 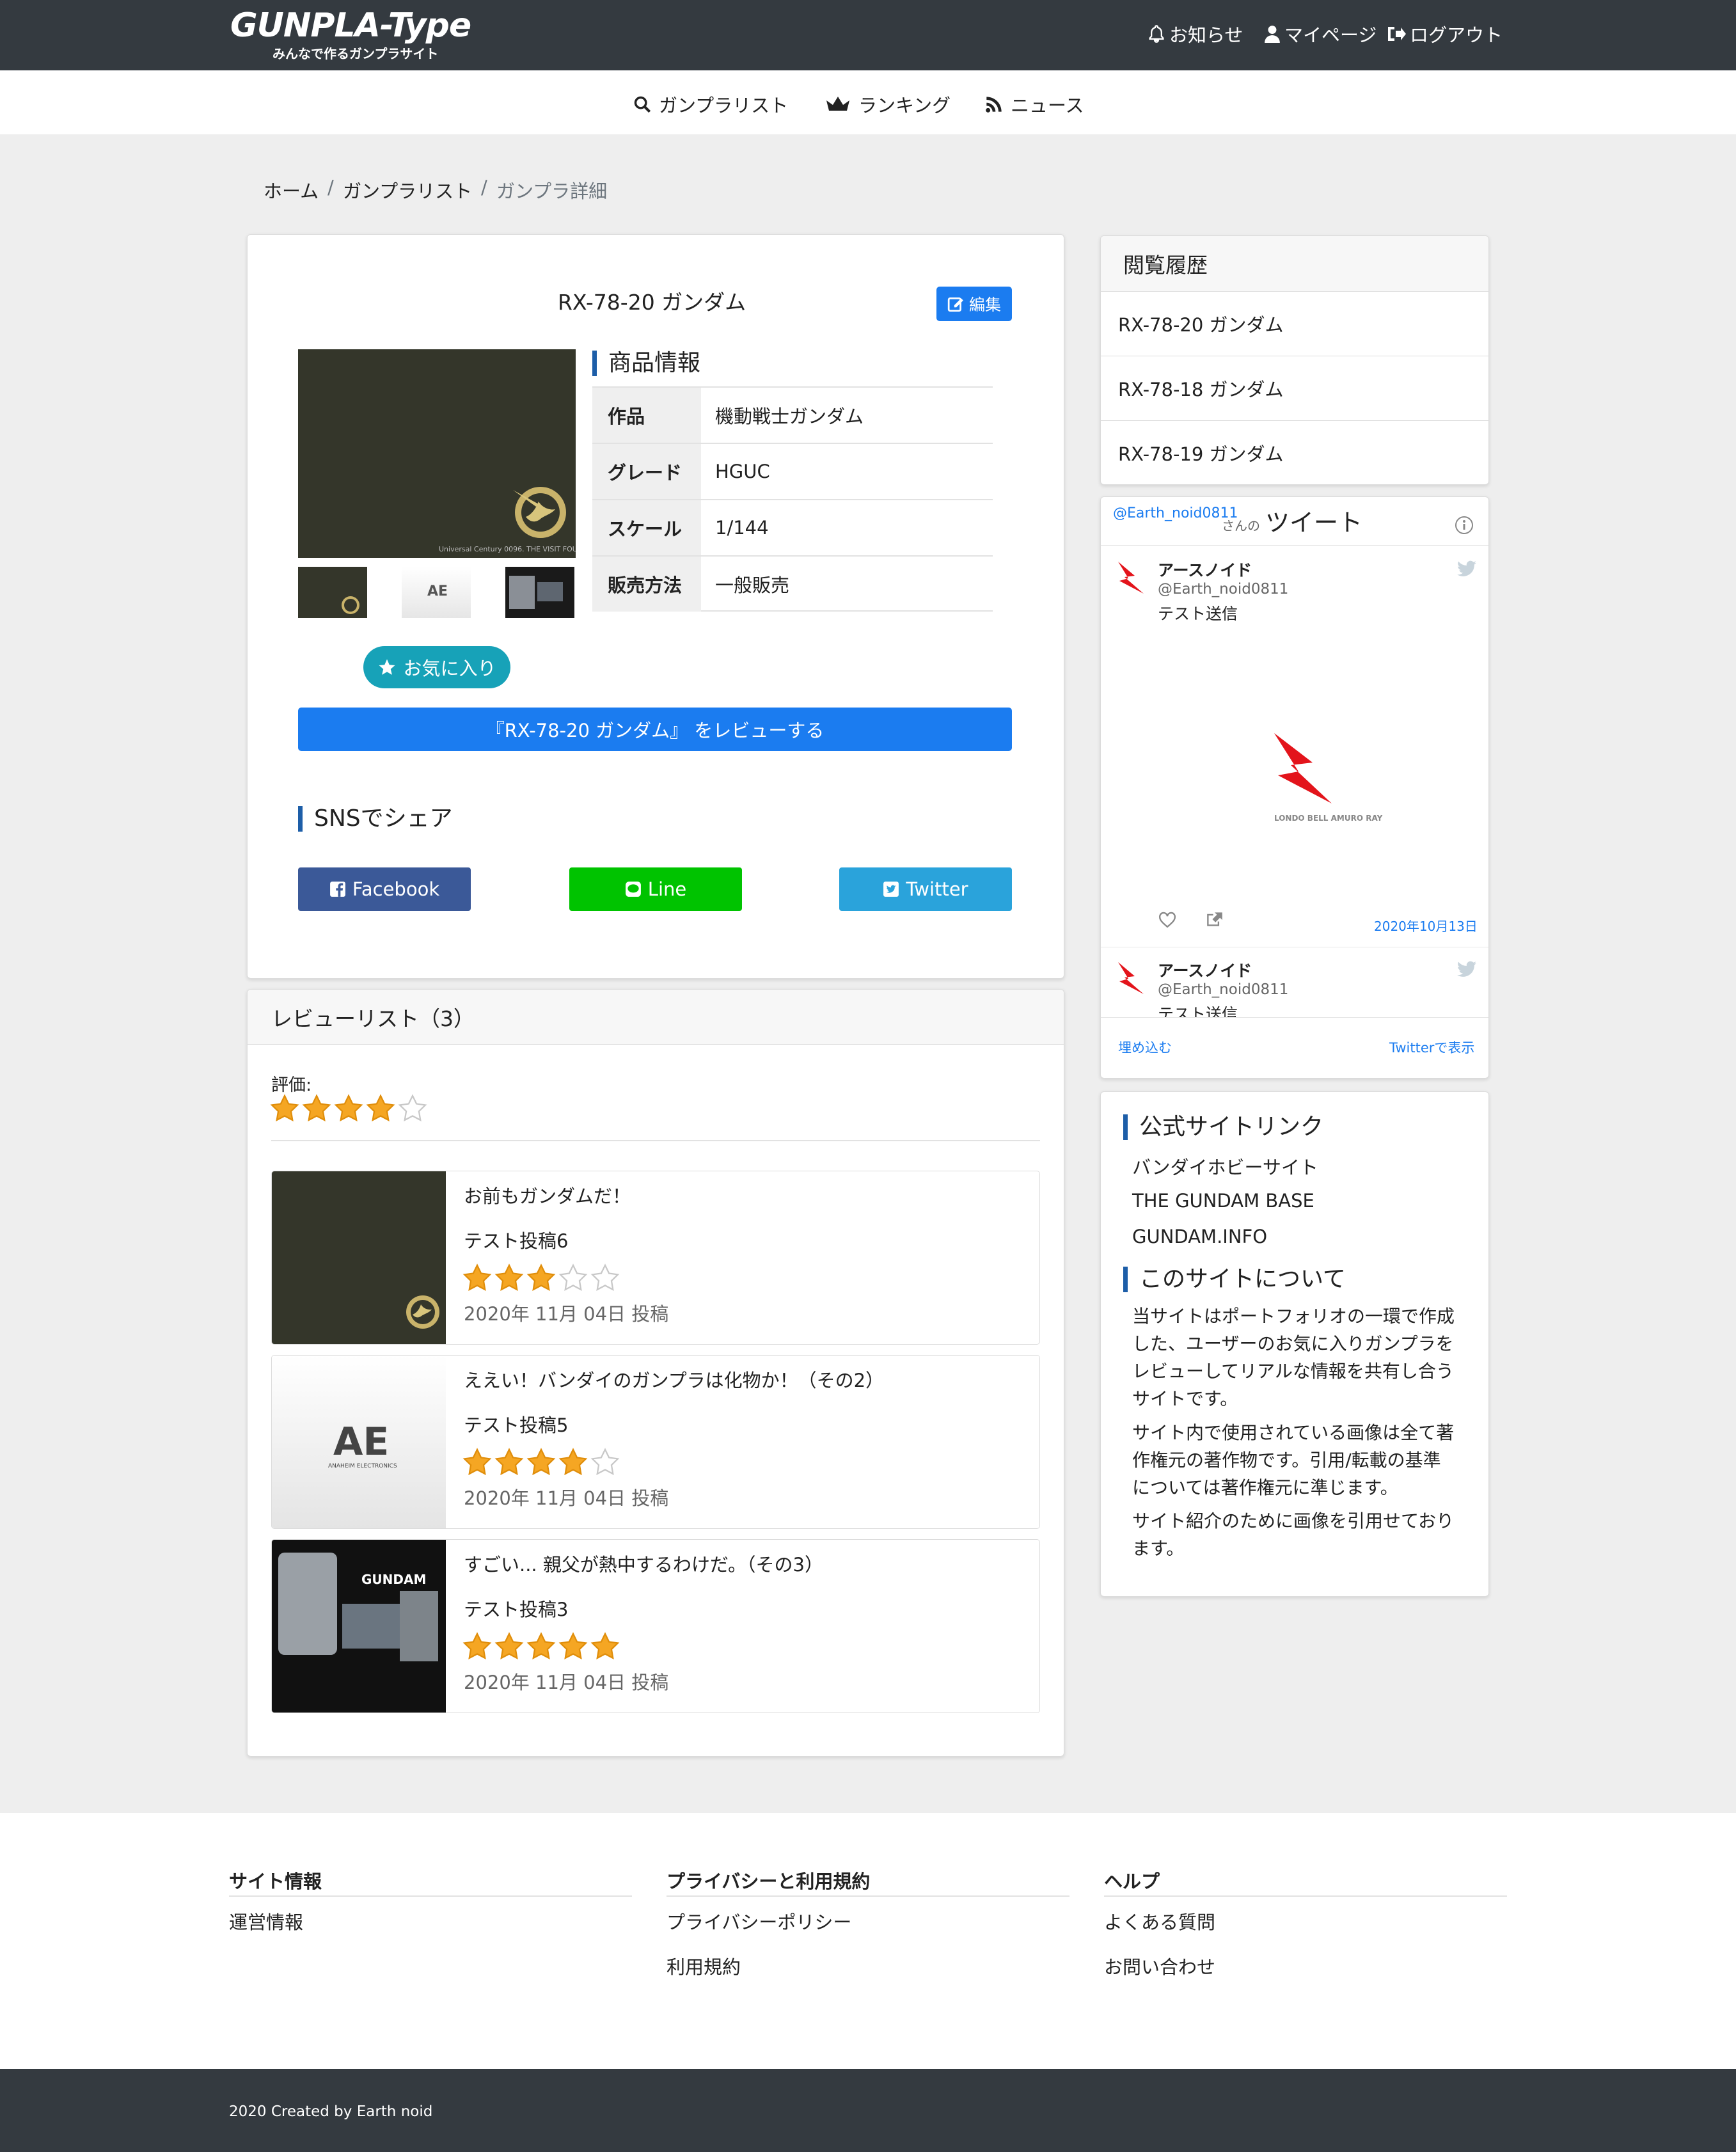 I want to click on favorite-button: お気に入り, so click(x=436, y=667).